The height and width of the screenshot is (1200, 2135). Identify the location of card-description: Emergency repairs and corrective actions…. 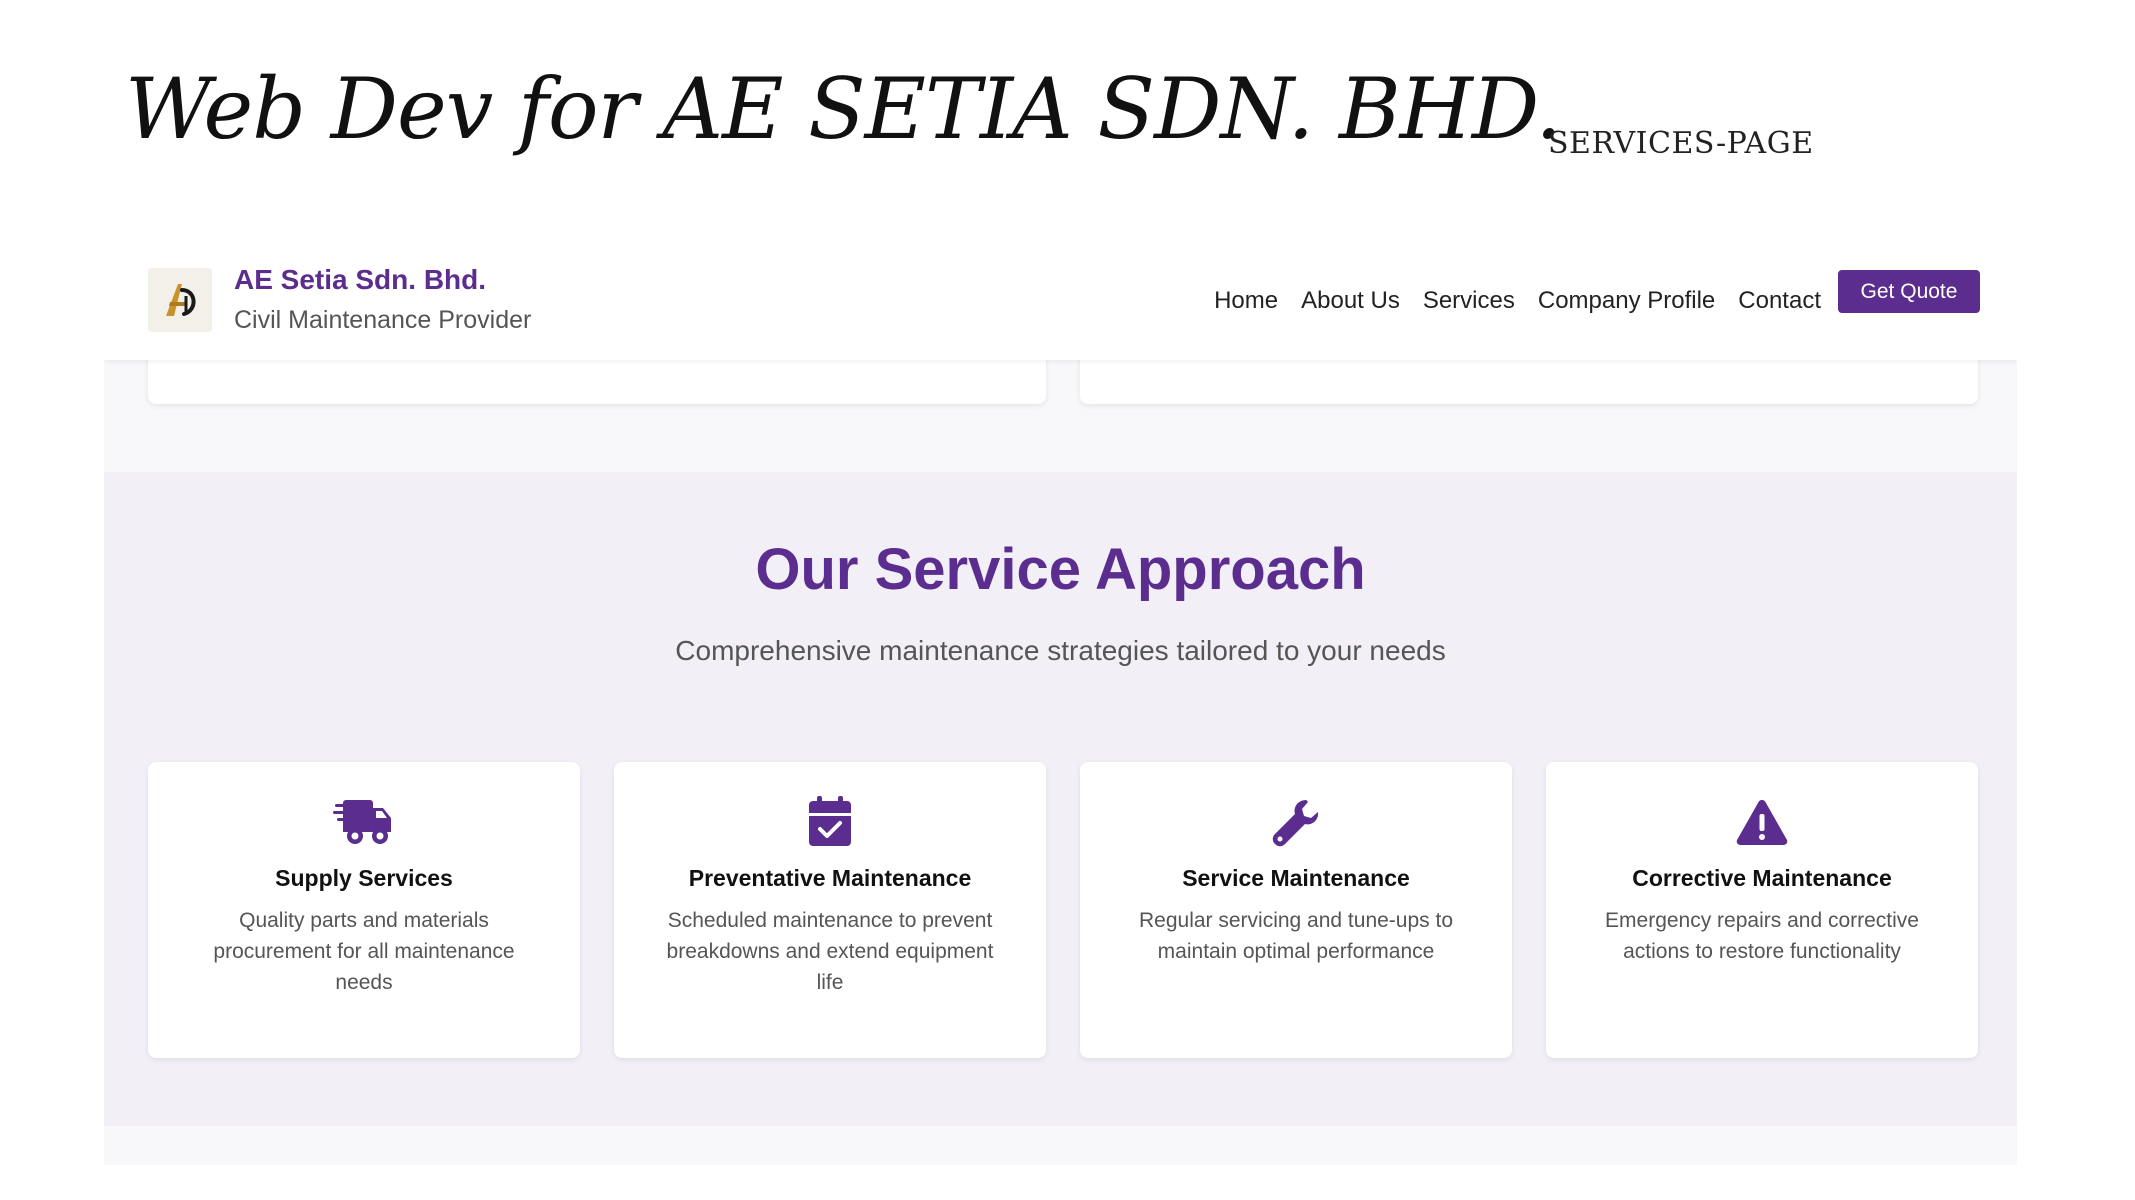
(1762, 936).